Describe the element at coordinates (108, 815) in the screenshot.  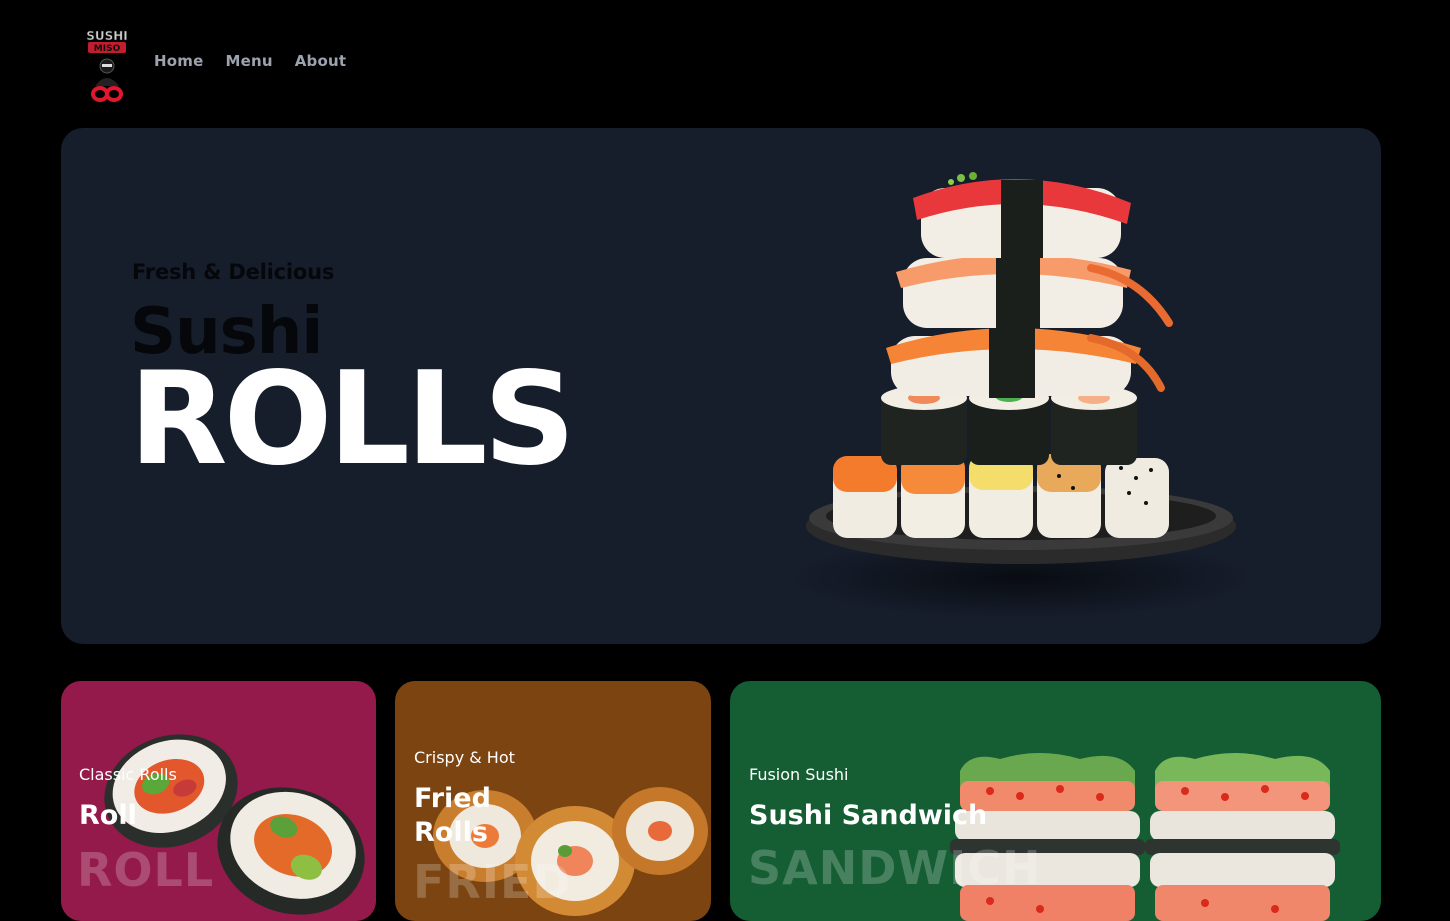
I see `card-roll-title: Roll` at that location.